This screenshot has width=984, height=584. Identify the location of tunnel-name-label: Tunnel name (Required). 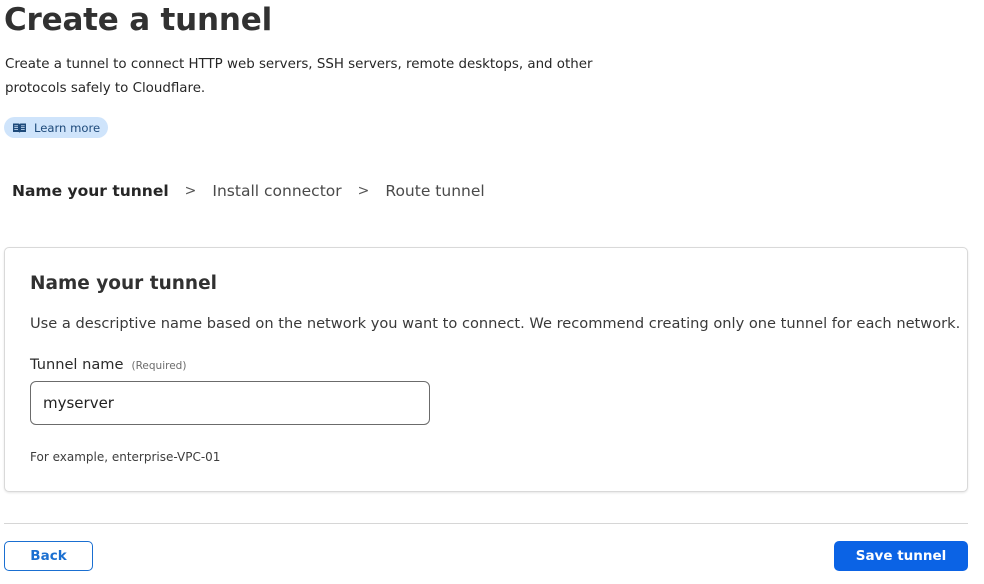
(108, 364).